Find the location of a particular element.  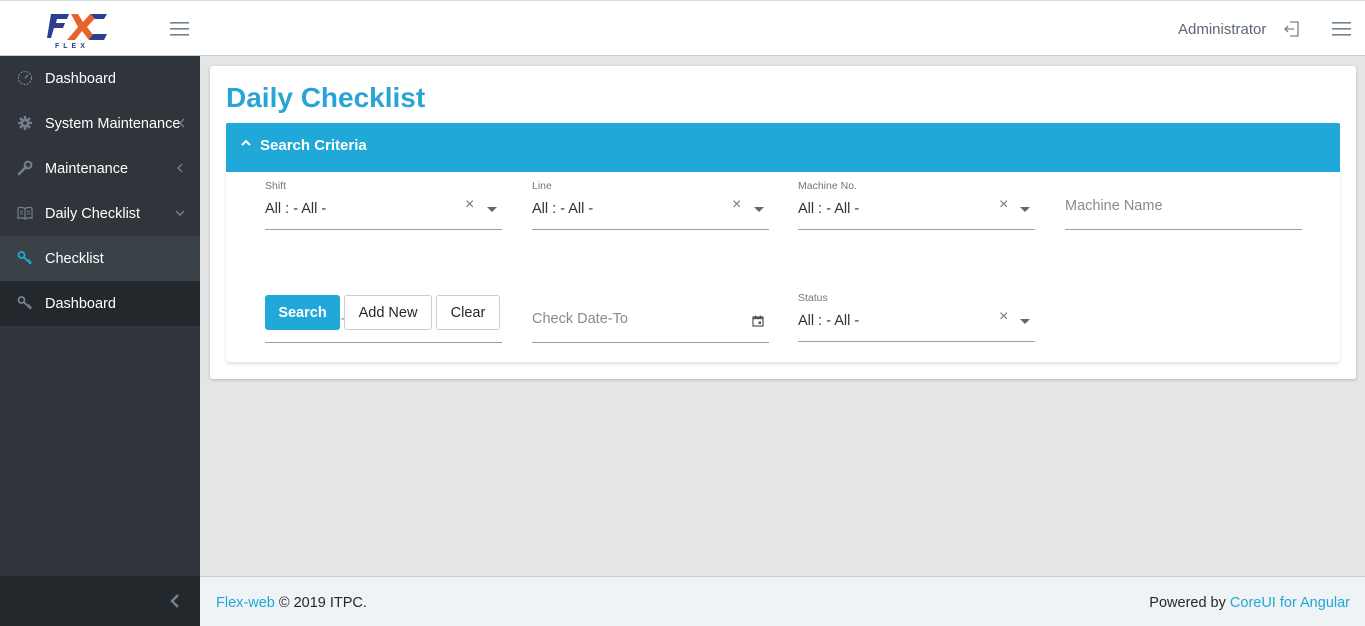

sidebar-item-checklist: Checklist is located at coordinates (100, 258).